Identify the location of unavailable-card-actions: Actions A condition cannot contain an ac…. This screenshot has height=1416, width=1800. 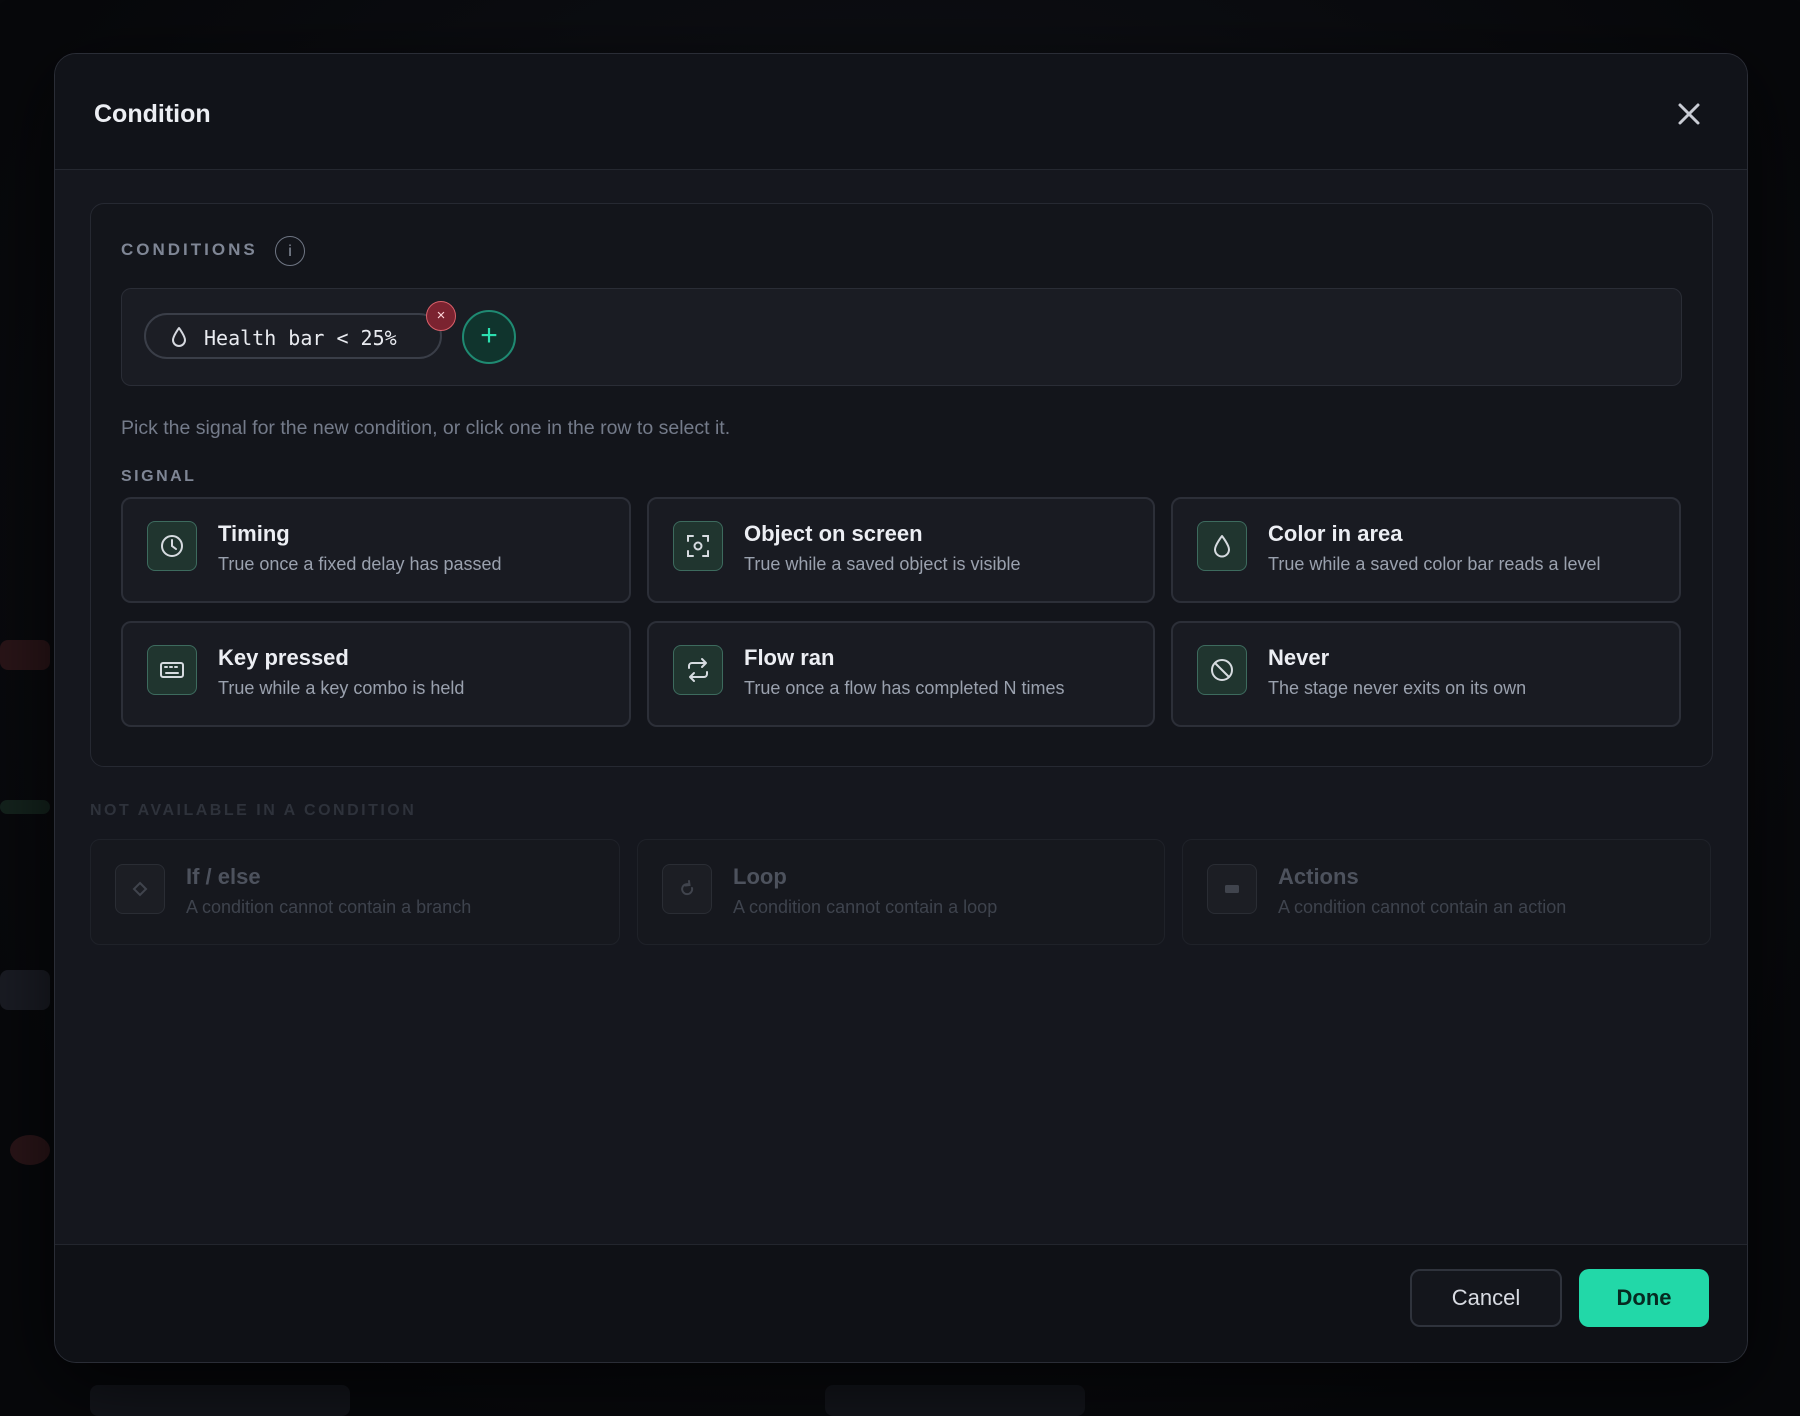
(1446, 892).